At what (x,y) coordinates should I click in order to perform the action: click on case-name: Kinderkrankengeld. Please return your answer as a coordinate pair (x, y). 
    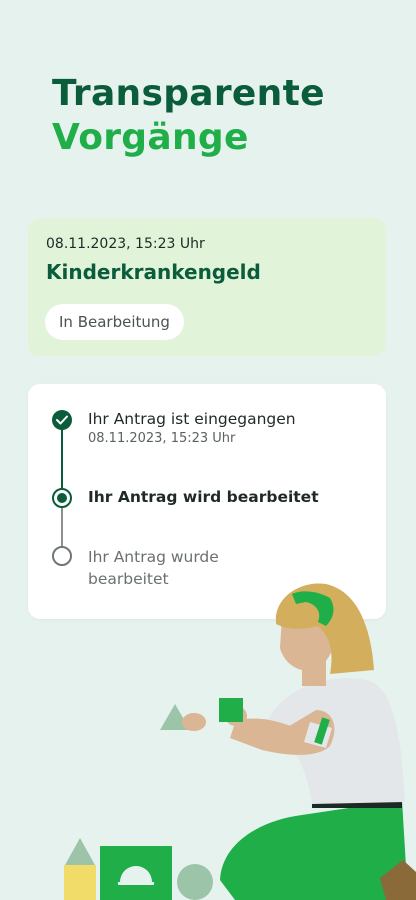
    Looking at the image, I should click on (153, 272).